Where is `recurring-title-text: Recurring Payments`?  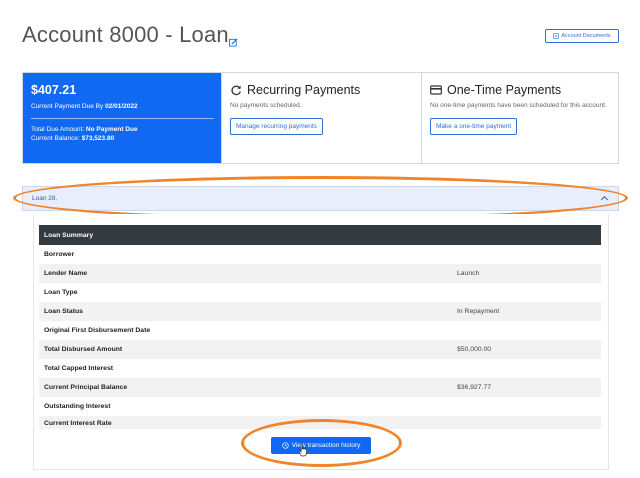
recurring-title-text: Recurring Payments is located at coordinates (304, 90).